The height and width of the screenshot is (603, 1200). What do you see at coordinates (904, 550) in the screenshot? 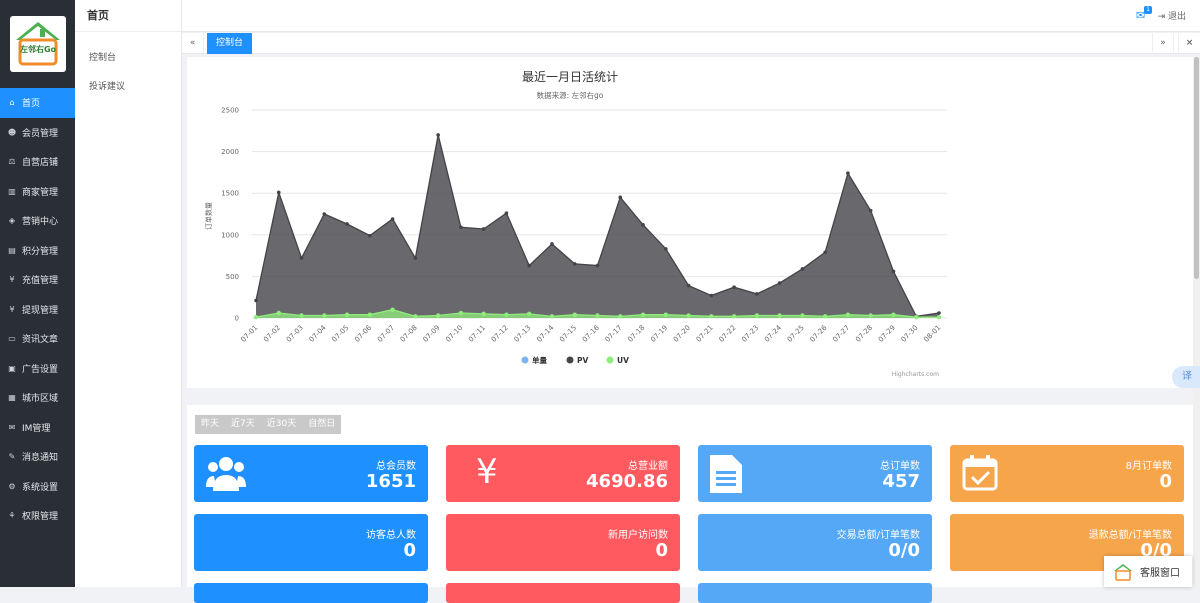
I see `stat-value: 0/0` at bounding box center [904, 550].